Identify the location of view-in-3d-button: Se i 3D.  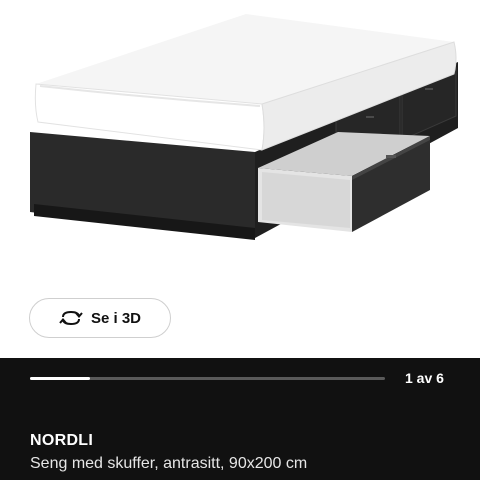
(100, 318).